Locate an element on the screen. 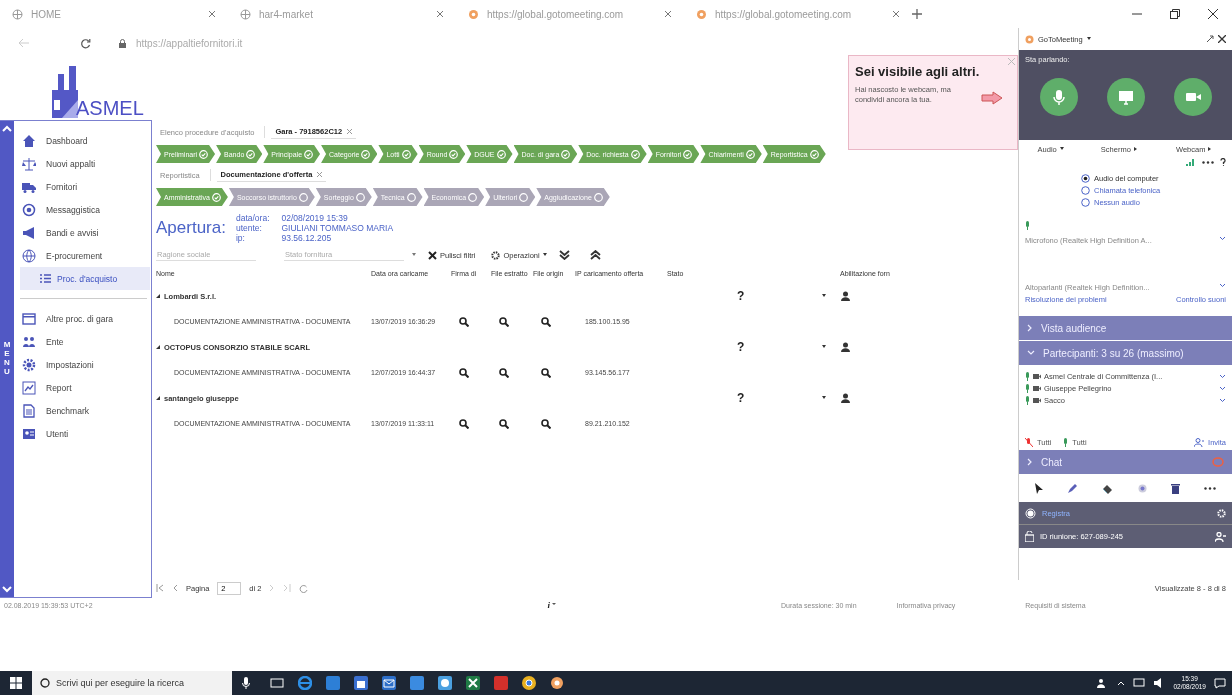 Image resolution: width=1232 pixels, height=695 pixels. browser-e-icon is located at coordinates (305, 683).